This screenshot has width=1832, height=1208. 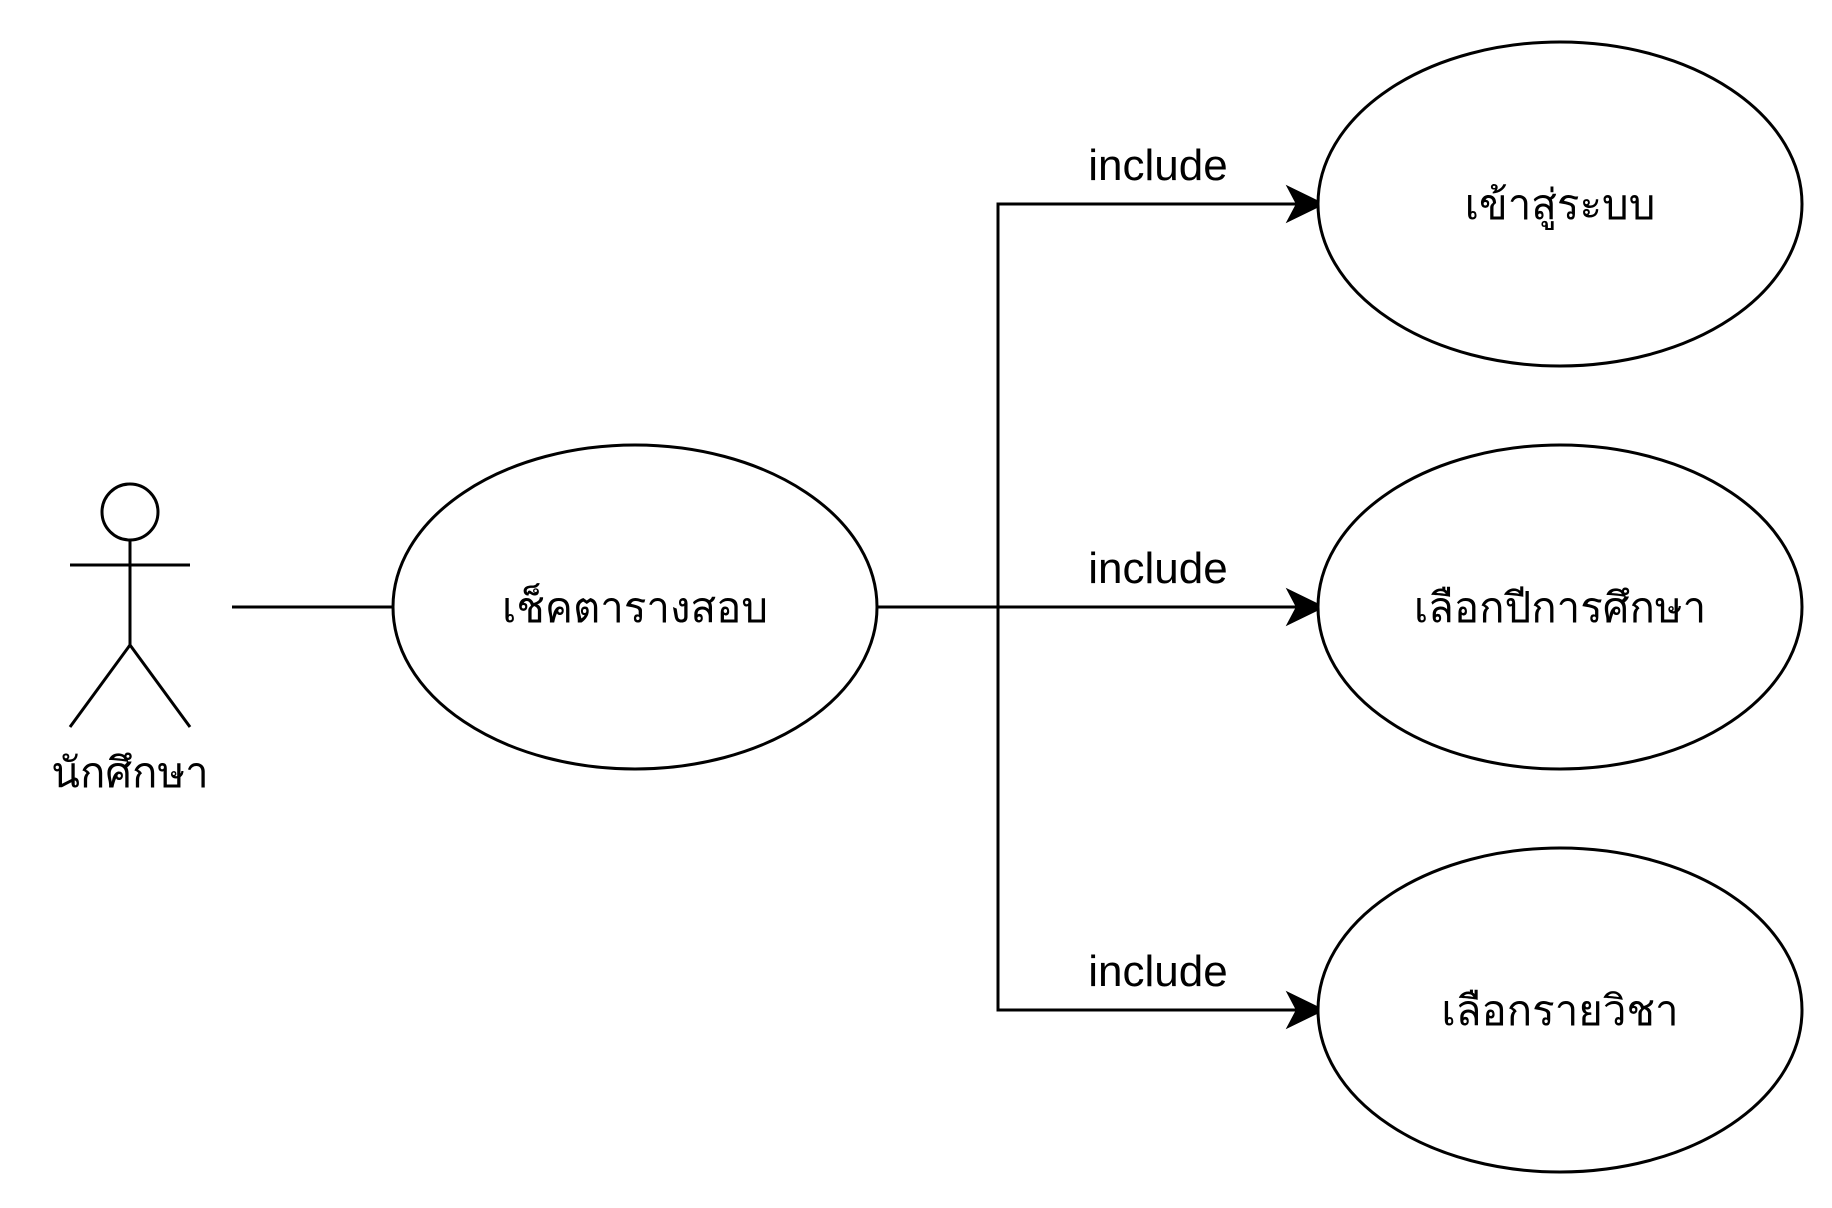 I want to click on use-case-check-exam-schedule: เช็คตารางสอบ, so click(x=635, y=607).